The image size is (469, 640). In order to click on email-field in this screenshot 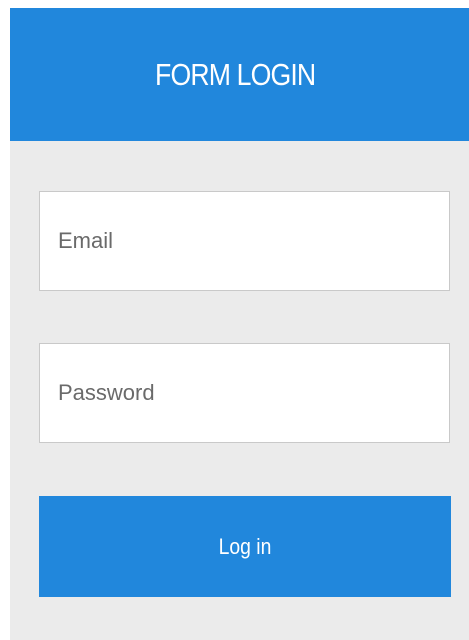, I will do `click(244, 241)`.